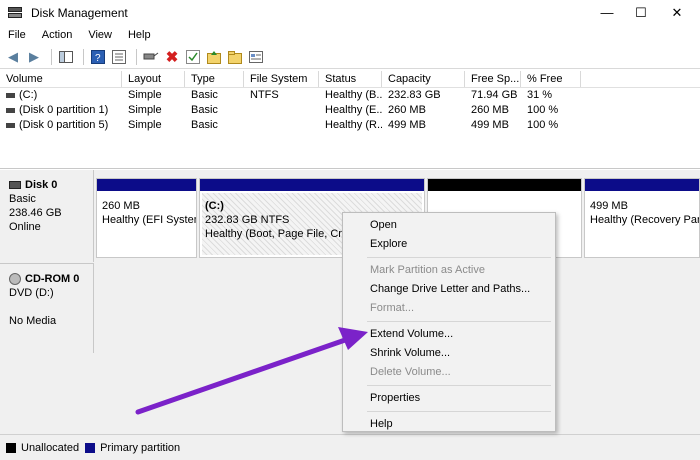  I want to click on view-icon, so click(256, 57).